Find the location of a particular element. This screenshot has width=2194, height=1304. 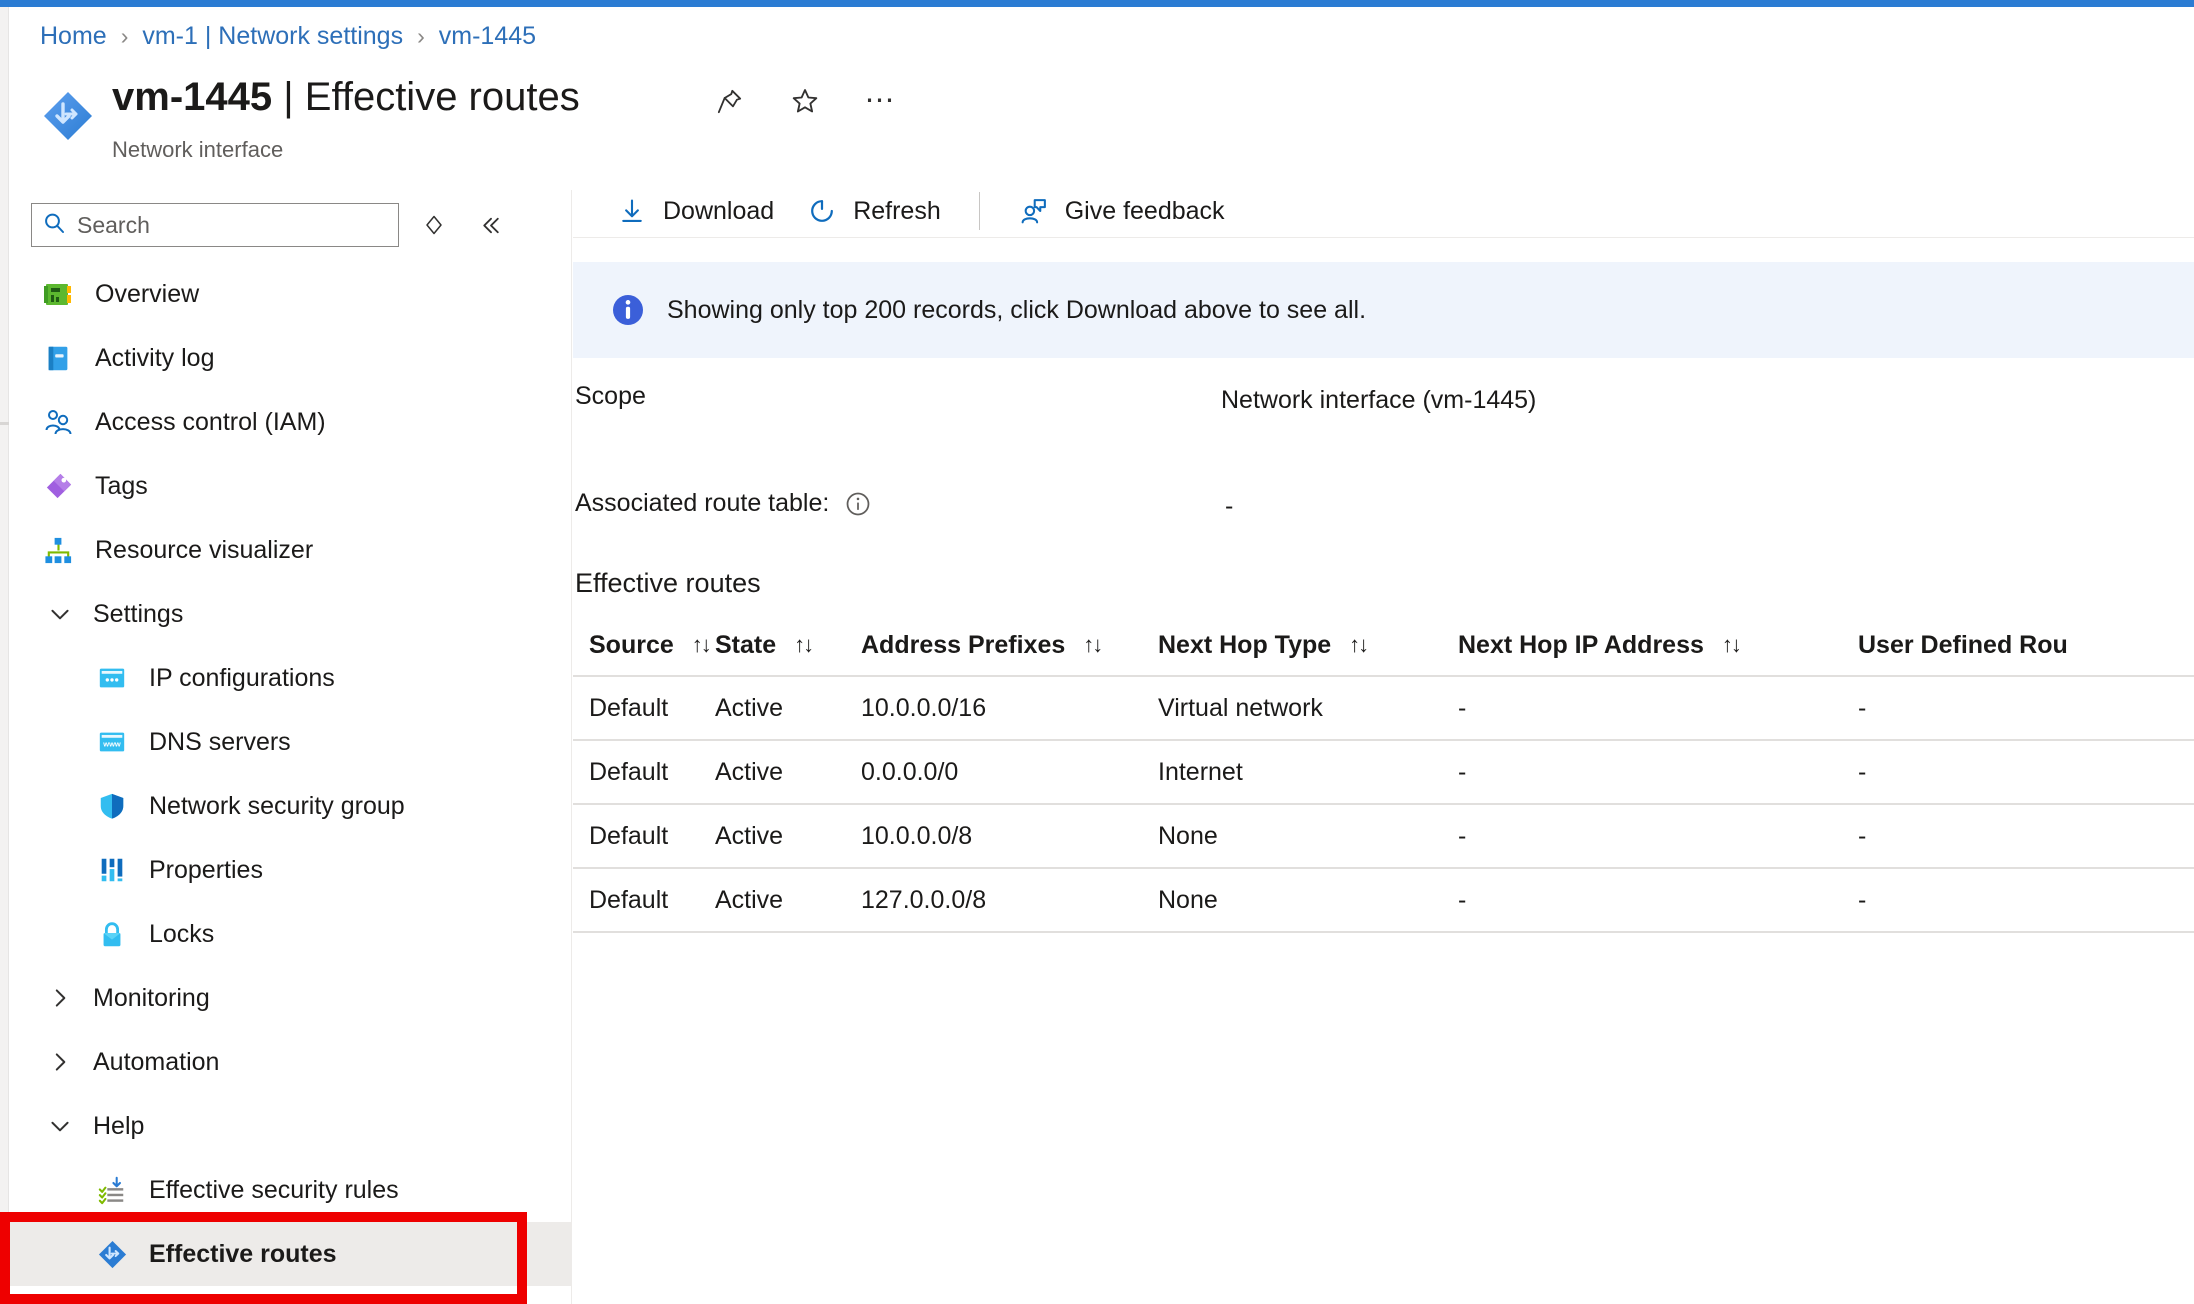

sidebar-item-effective-routes: Effective routes is located at coordinates (290, 1254).